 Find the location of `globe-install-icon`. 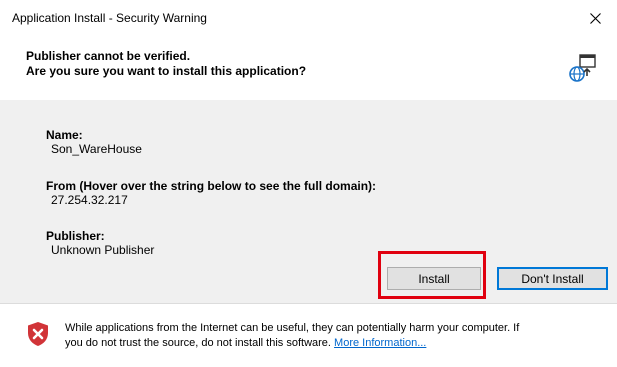

globe-install-icon is located at coordinates (582, 68).